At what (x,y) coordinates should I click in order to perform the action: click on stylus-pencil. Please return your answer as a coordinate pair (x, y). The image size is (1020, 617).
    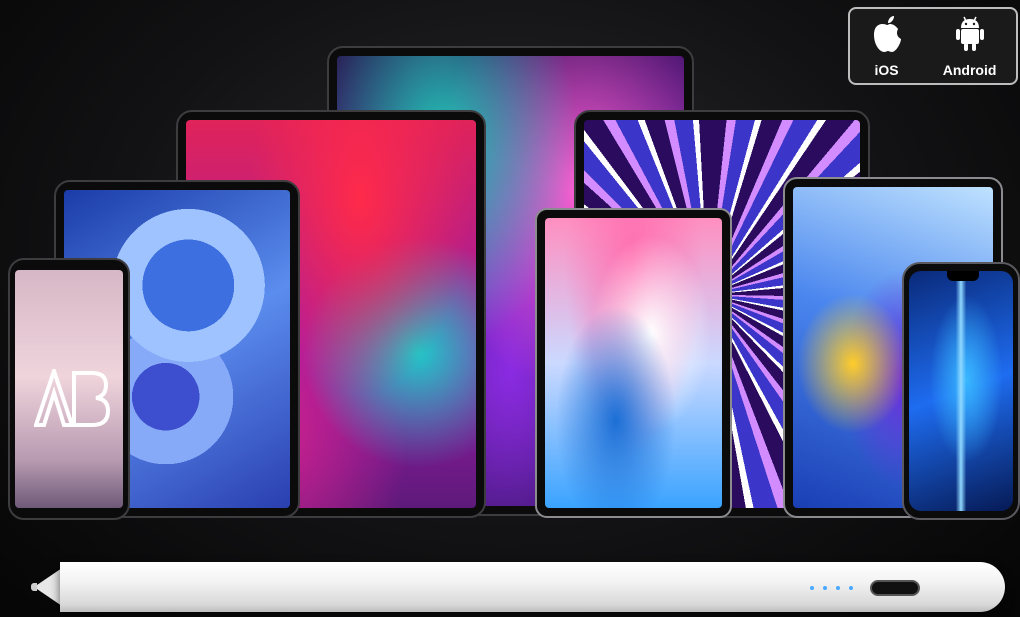
    Looking at the image, I should click on (532, 587).